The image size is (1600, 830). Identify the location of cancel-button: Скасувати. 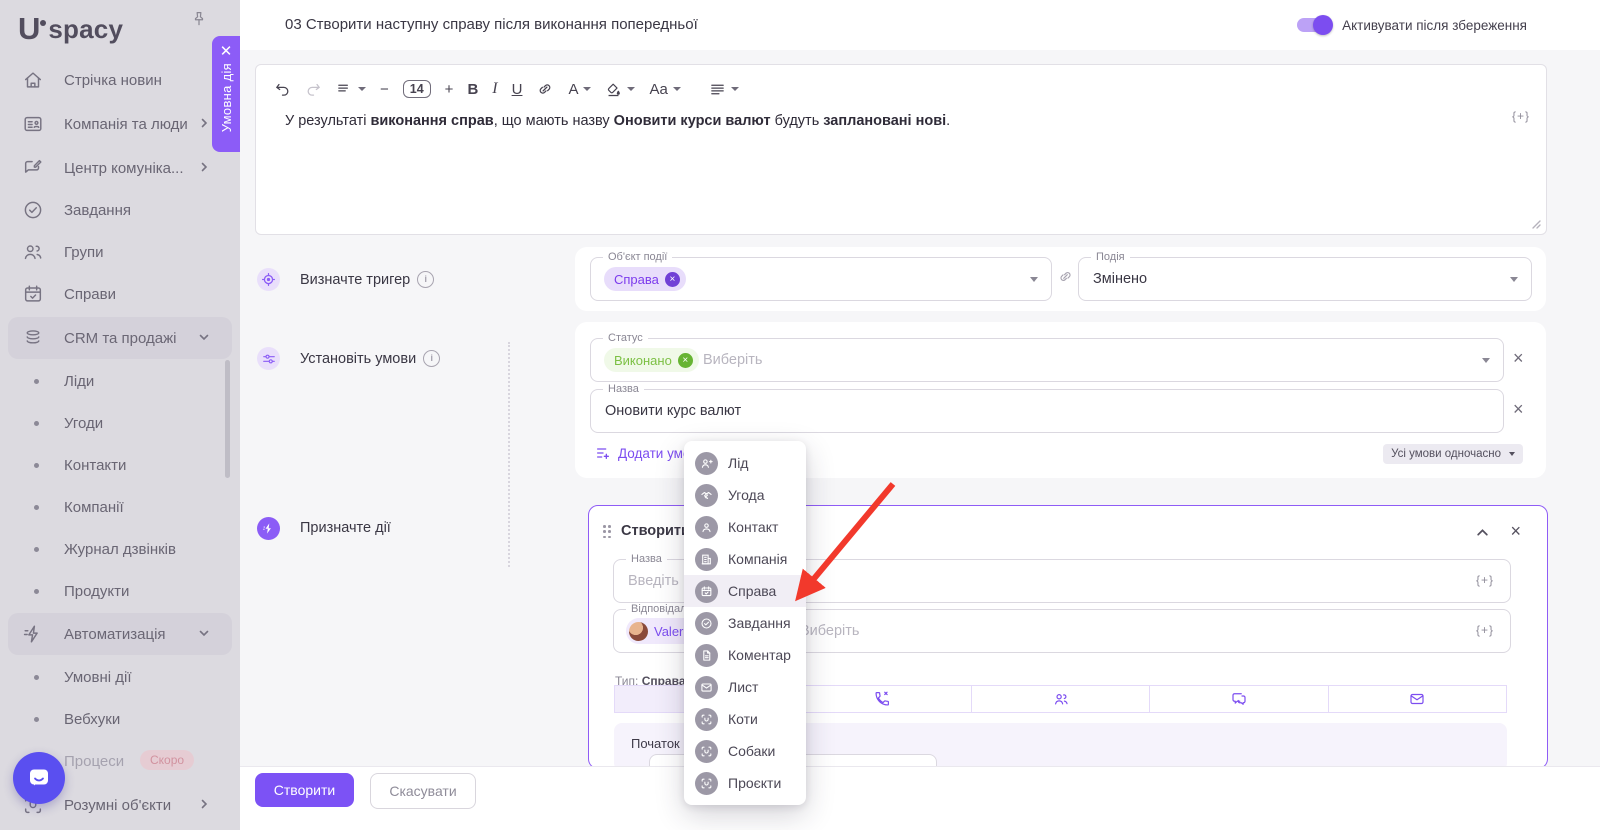
(423, 791).